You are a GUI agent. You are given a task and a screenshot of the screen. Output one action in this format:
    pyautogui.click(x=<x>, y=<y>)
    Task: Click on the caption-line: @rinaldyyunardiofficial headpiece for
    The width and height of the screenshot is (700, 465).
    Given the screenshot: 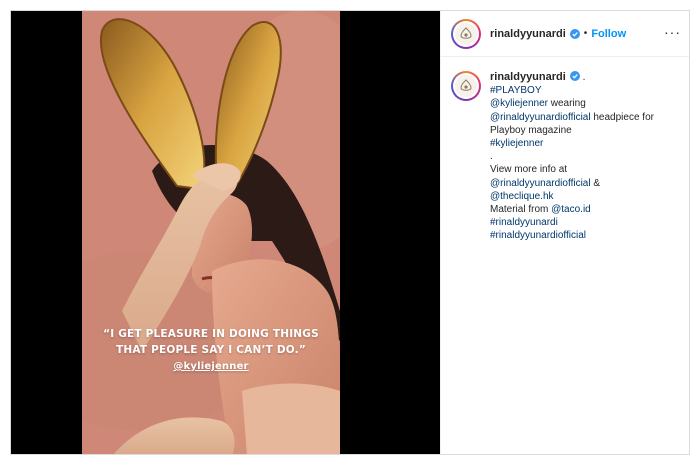 What is the action you would take?
    pyautogui.click(x=585, y=117)
    